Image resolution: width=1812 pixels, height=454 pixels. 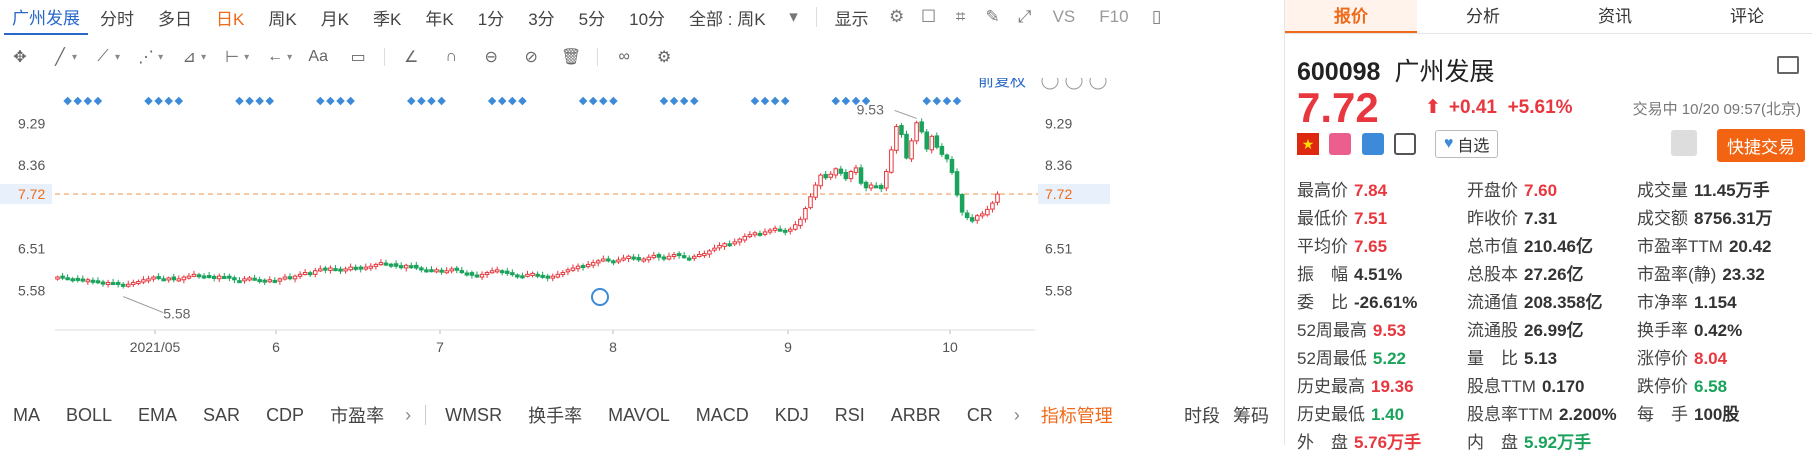 I want to click on period-tab-1: 多日, so click(x=175, y=17).